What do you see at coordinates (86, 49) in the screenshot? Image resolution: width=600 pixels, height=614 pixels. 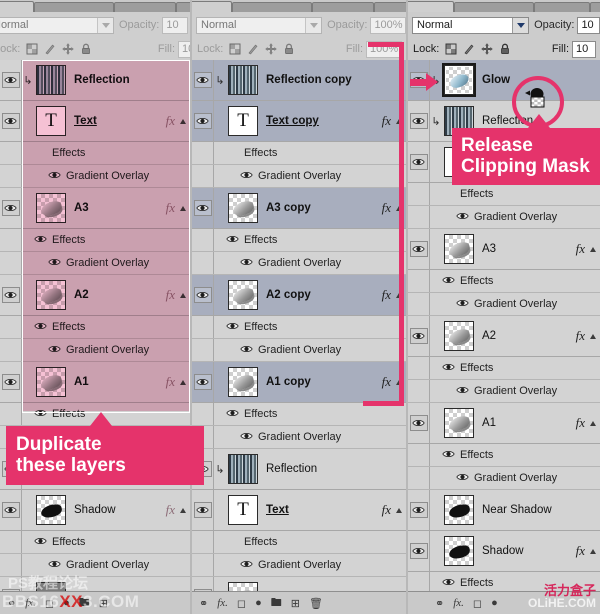 I see `lock-all-icon` at bounding box center [86, 49].